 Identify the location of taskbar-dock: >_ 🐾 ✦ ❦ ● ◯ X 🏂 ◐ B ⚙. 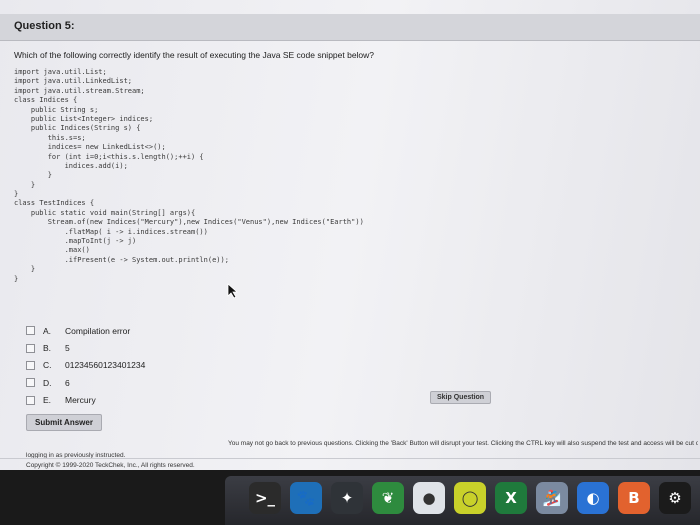
(462, 500).